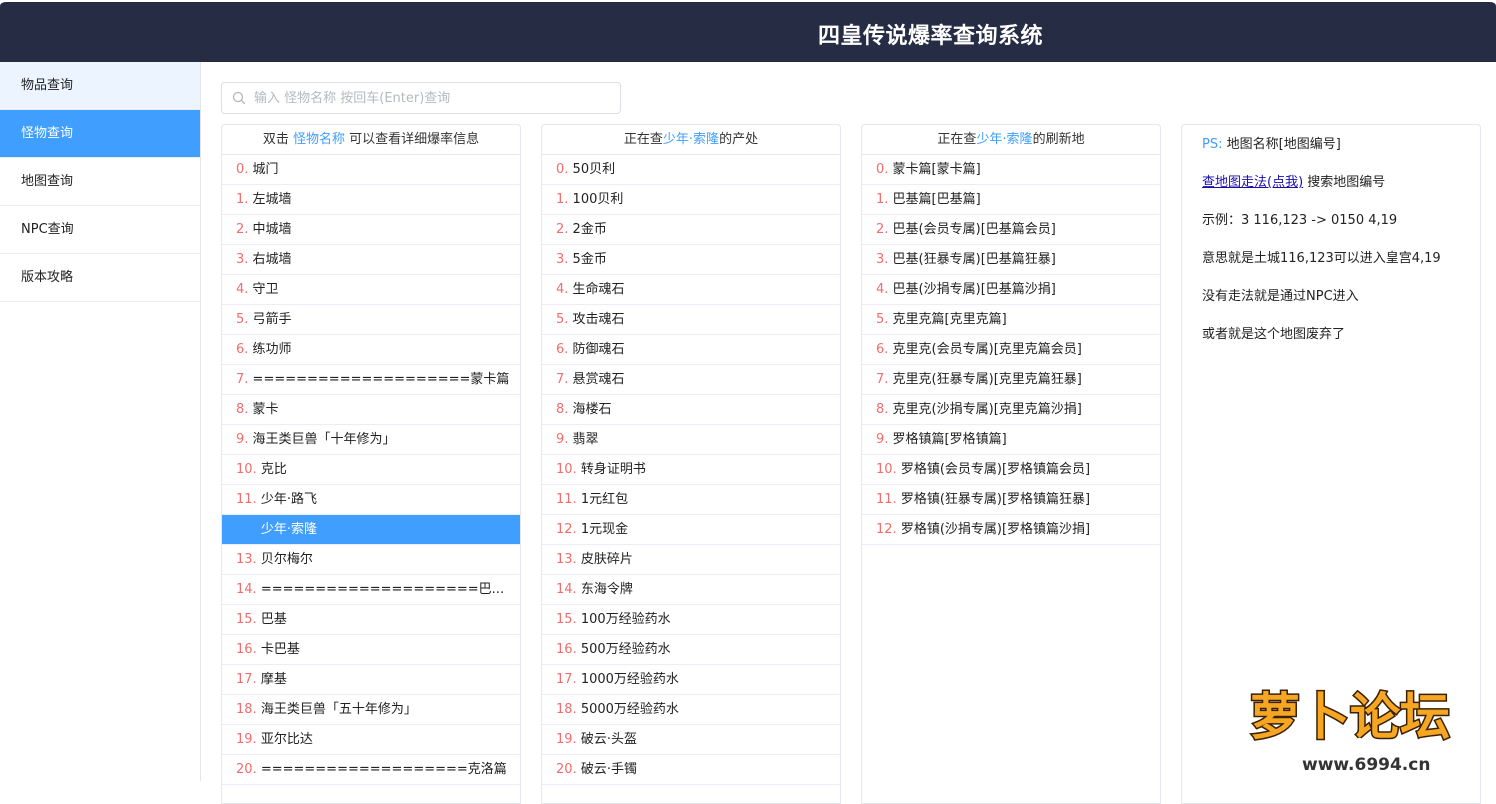 Image resolution: width=1496 pixels, height=804 pixels. Describe the element at coordinates (691, 680) in the screenshot. I see `drop-row: 17. 1000万经验药水` at that location.